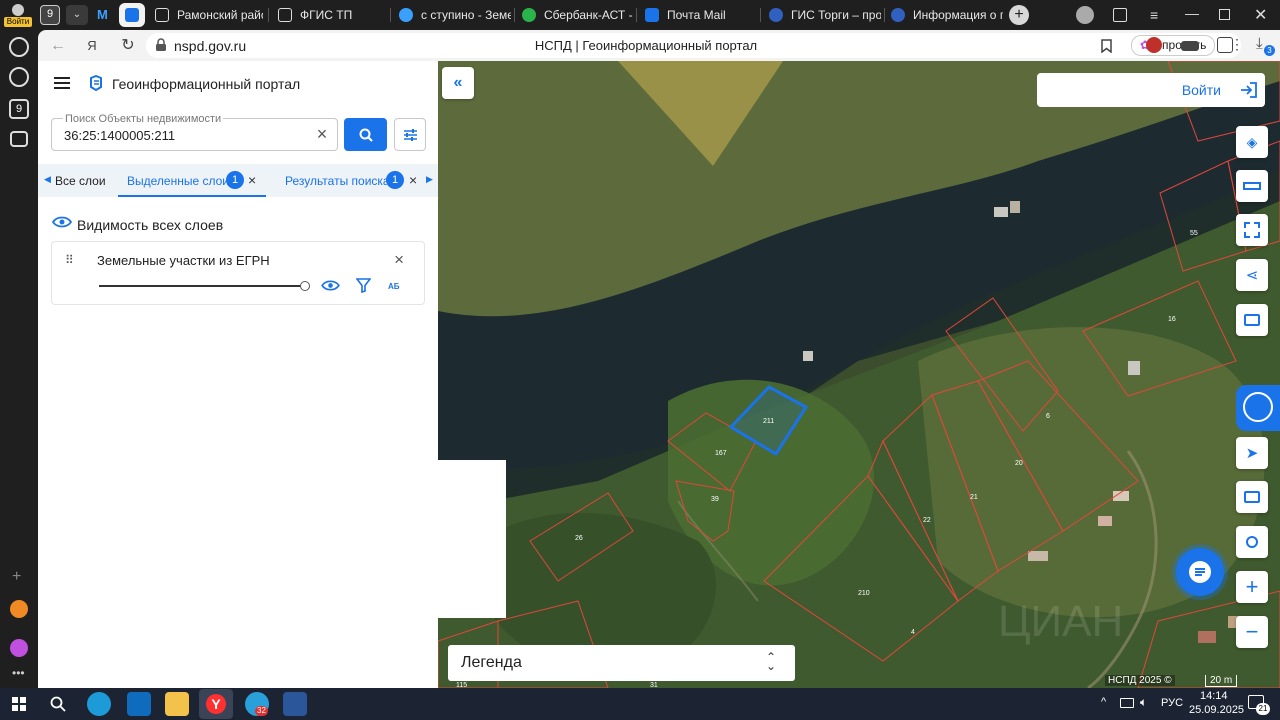 Image resolution: width=1280 pixels, height=720 pixels. I want to click on drag-handle-icon: ⠿, so click(69, 260).